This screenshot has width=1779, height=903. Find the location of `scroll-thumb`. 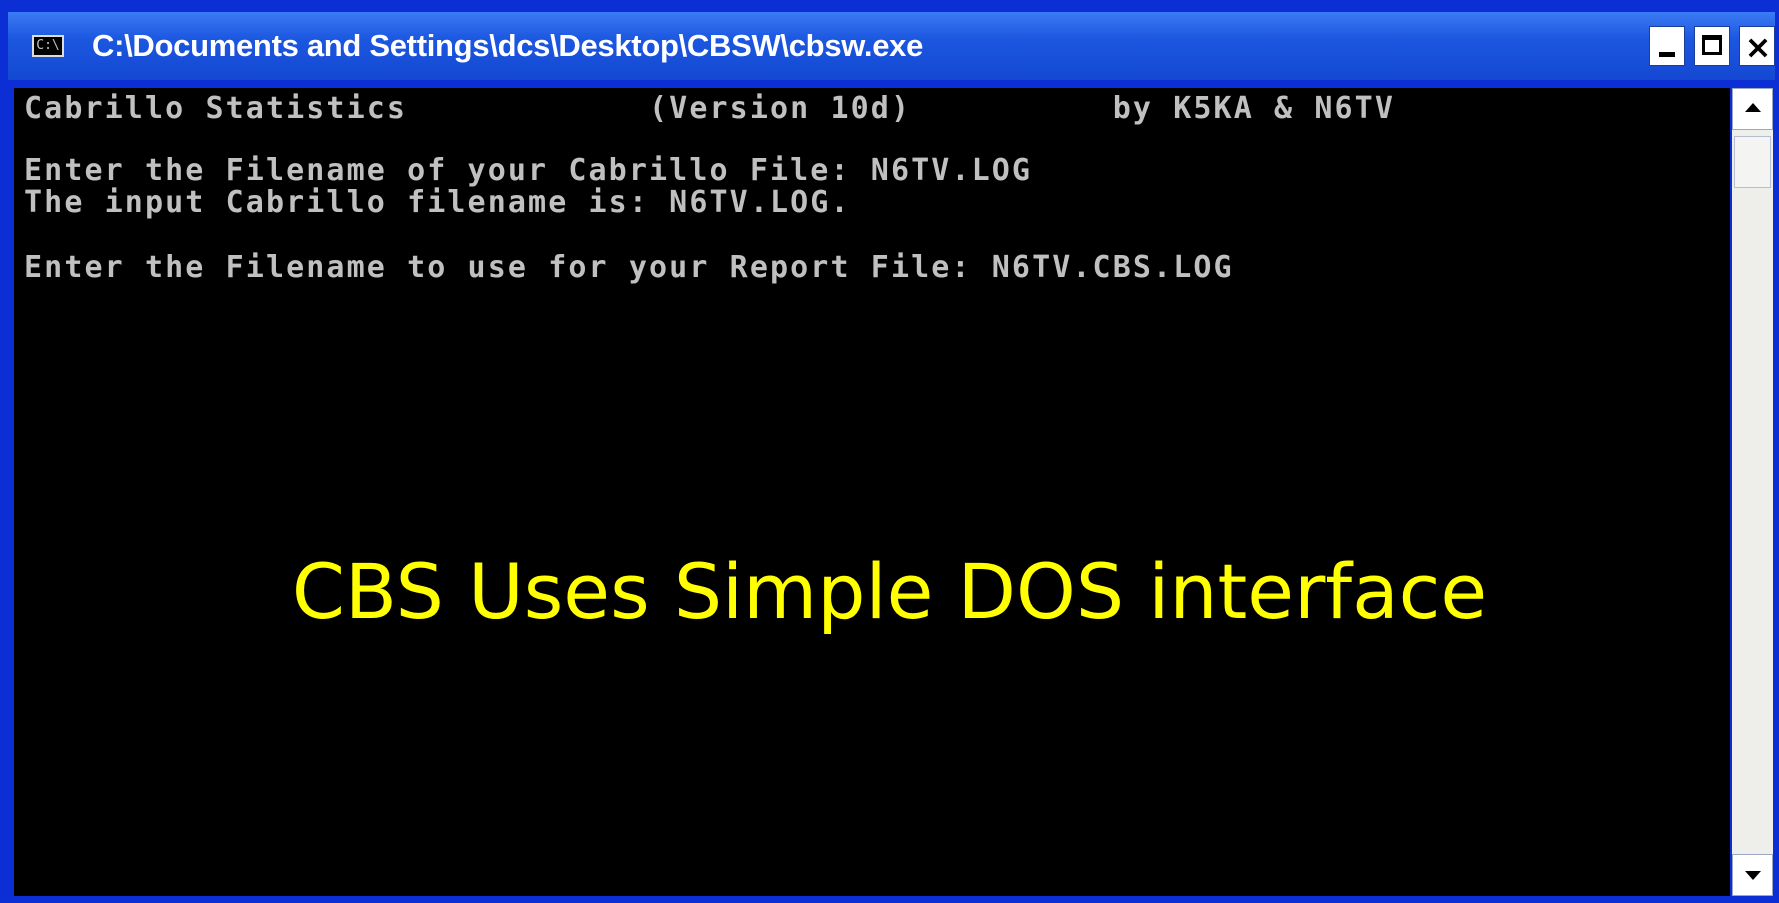

scroll-thumb is located at coordinates (1752, 162).